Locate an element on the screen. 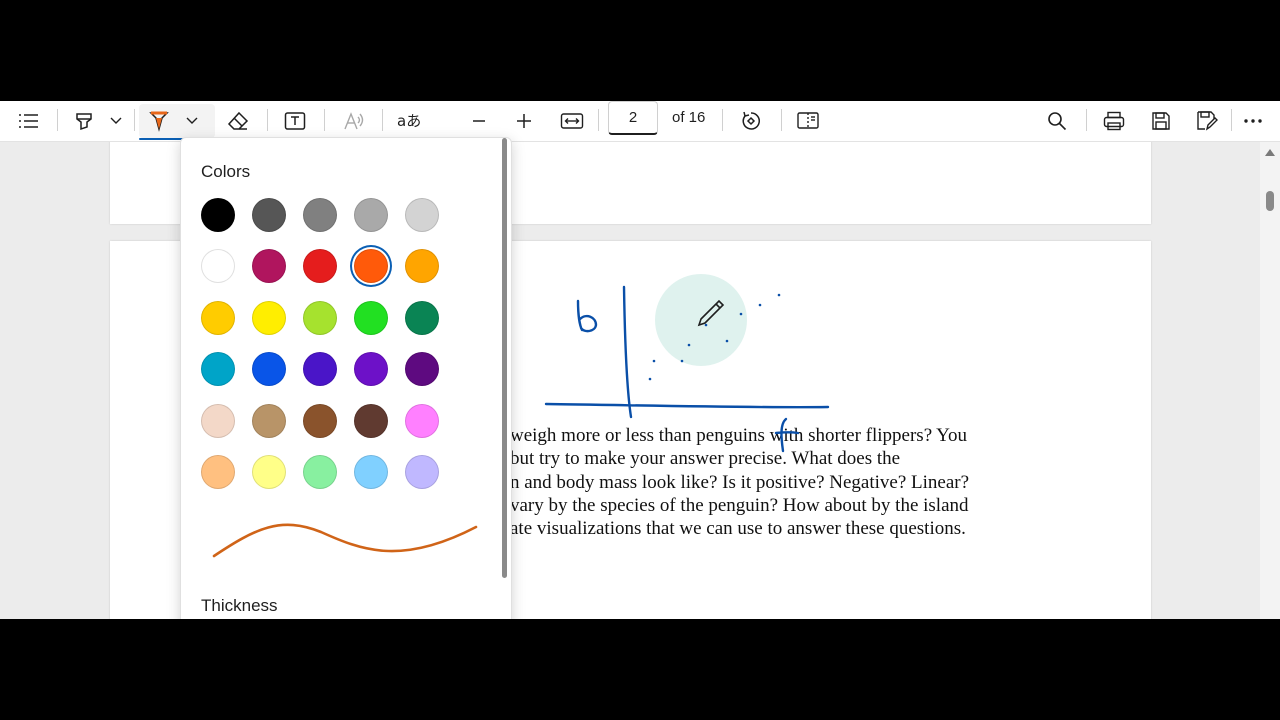 The height and width of the screenshot is (720, 1280). thickness-heading: Thickness is located at coordinates (239, 605).